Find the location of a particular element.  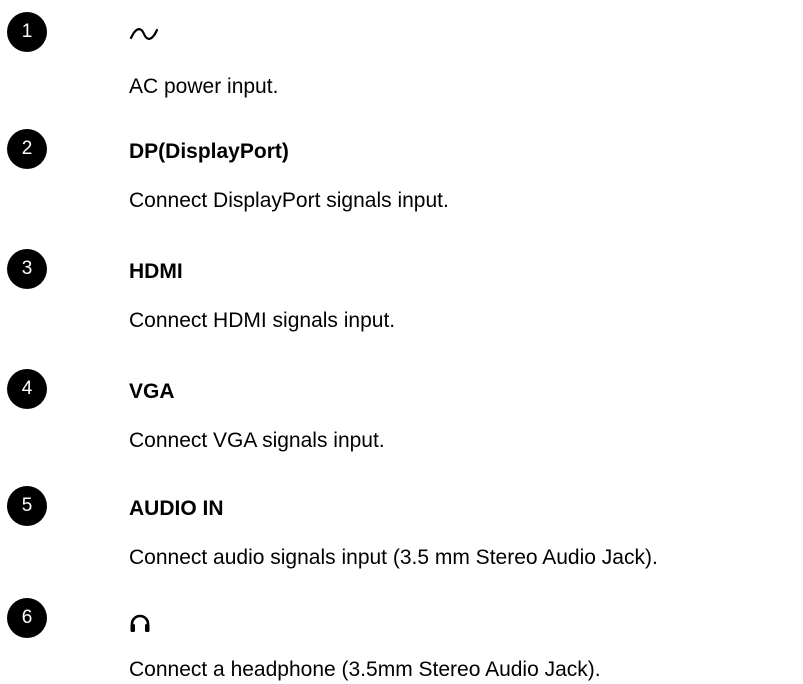

number-badge: 4 is located at coordinates (27, 389).